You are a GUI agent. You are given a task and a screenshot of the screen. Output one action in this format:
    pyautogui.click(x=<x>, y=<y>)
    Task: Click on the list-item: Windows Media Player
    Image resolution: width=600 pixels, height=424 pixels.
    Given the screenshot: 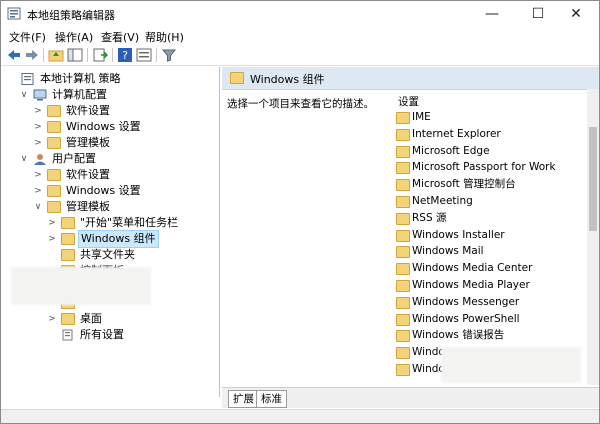 What is the action you would take?
    pyautogui.click(x=496, y=285)
    